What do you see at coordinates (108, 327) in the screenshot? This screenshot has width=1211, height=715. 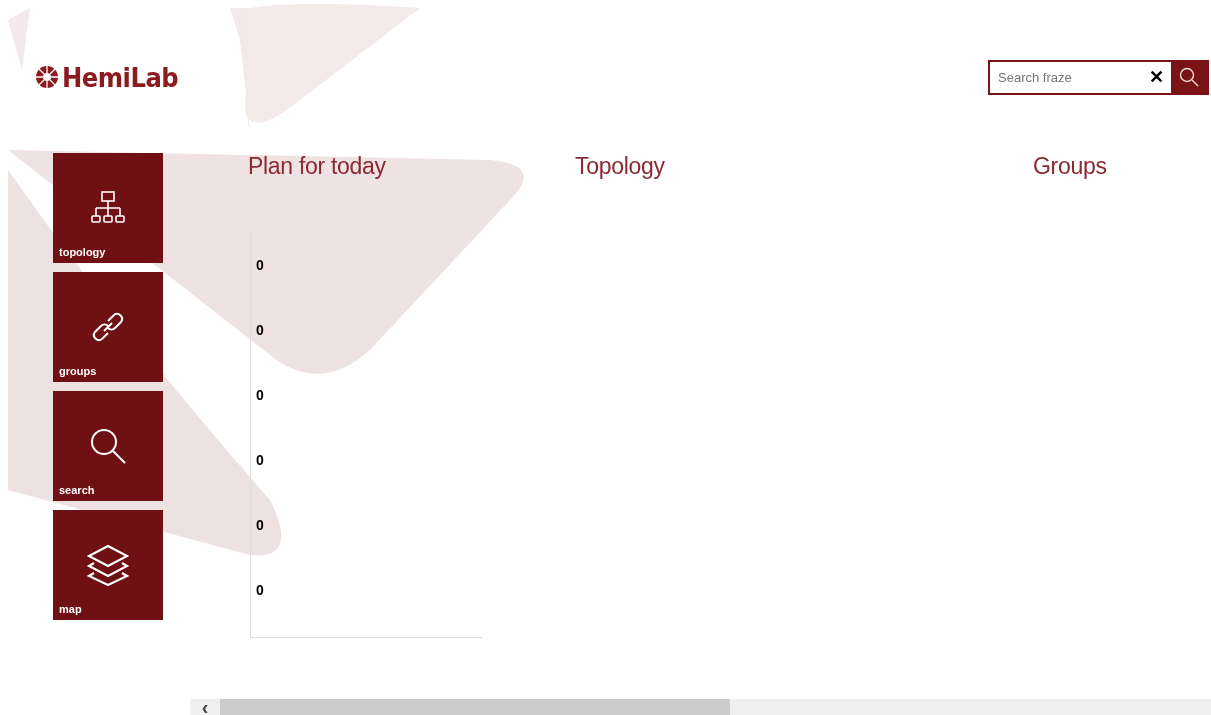 I see `nav-tile: groups` at bounding box center [108, 327].